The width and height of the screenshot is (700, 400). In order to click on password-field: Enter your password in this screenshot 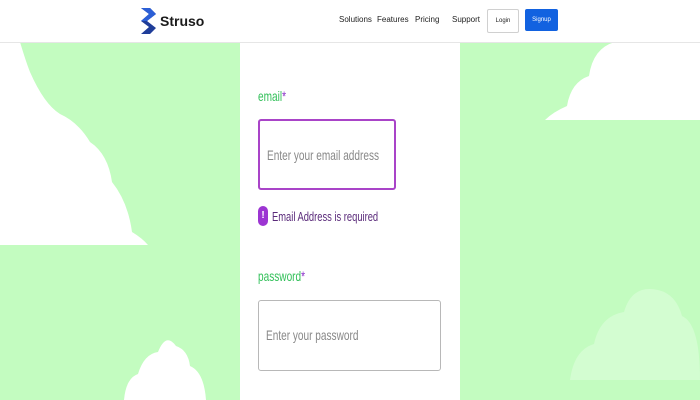, I will do `click(349, 335)`.